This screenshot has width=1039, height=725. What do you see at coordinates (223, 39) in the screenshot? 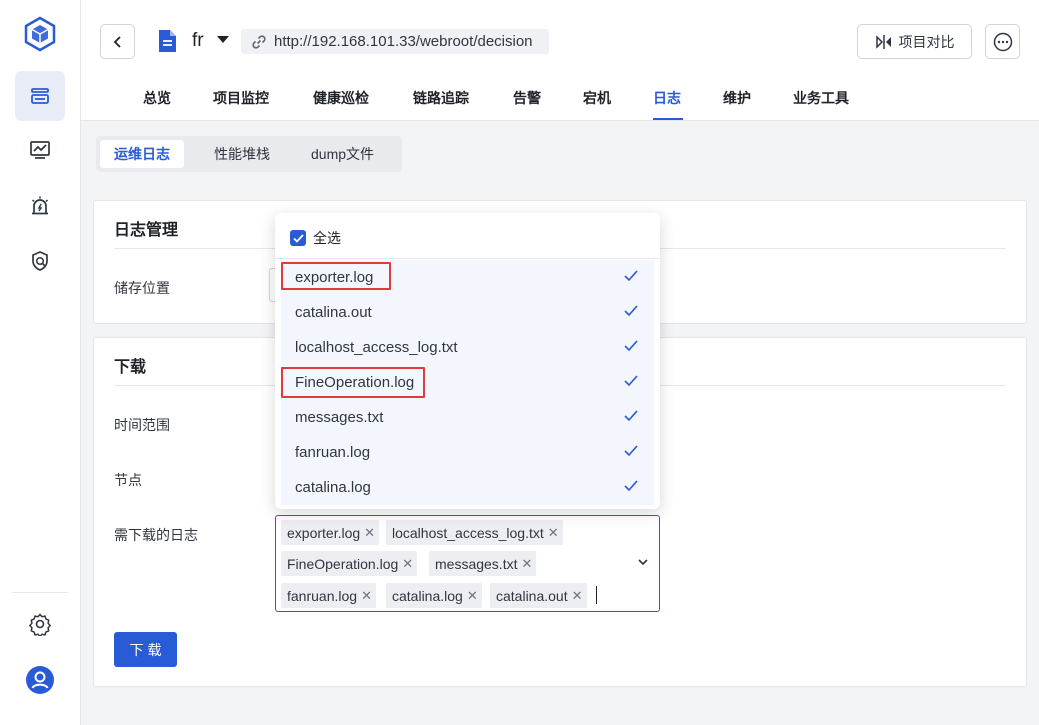
I see `caret-down-icon` at bounding box center [223, 39].